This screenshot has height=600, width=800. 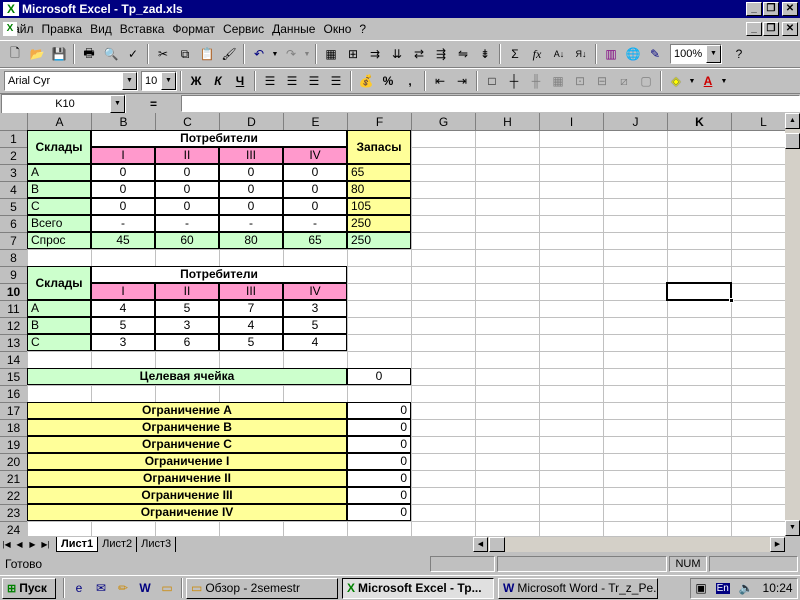 What do you see at coordinates (251, 155) in the screenshot?
I see `consumer-label: III` at bounding box center [251, 155].